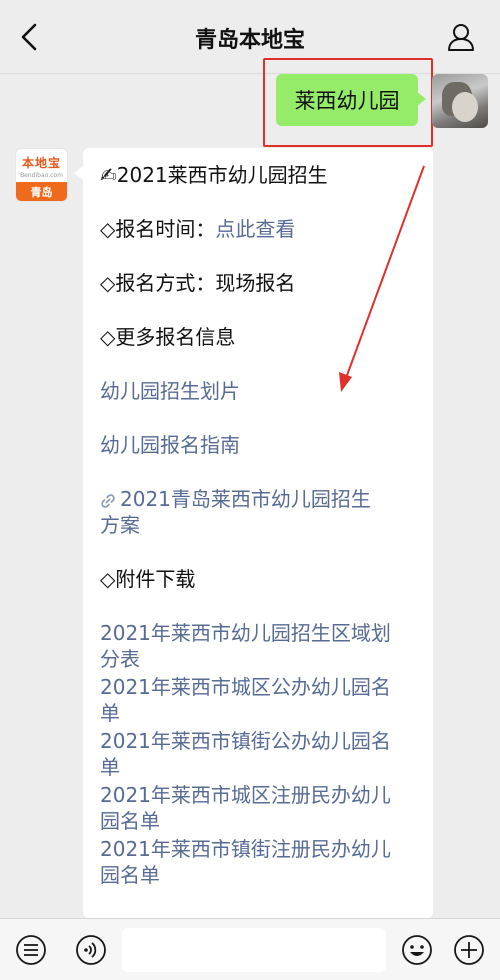  What do you see at coordinates (108, 500) in the screenshot?
I see `link-icon` at bounding box center [108, 500].